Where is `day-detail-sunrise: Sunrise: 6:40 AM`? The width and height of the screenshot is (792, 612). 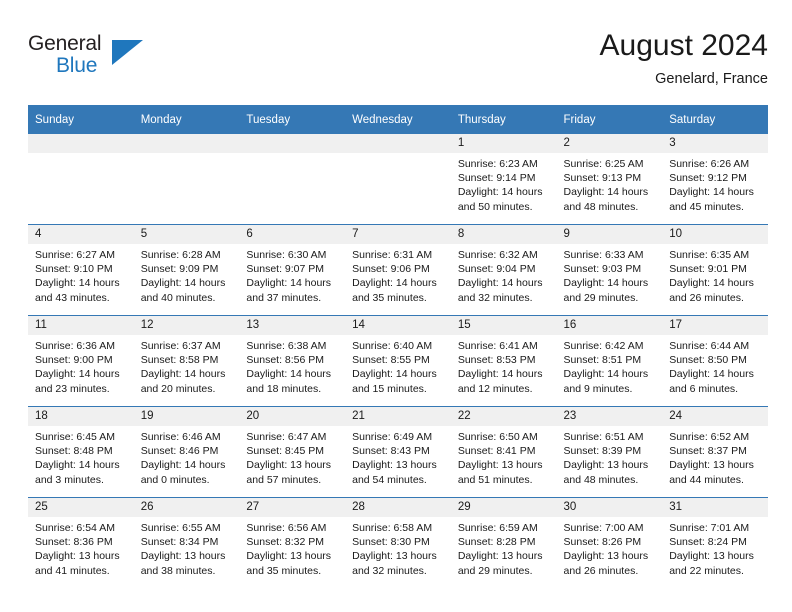 day-detail-sunrise: Sunrise: 6:40 AM is located at coordinates (392, 346).